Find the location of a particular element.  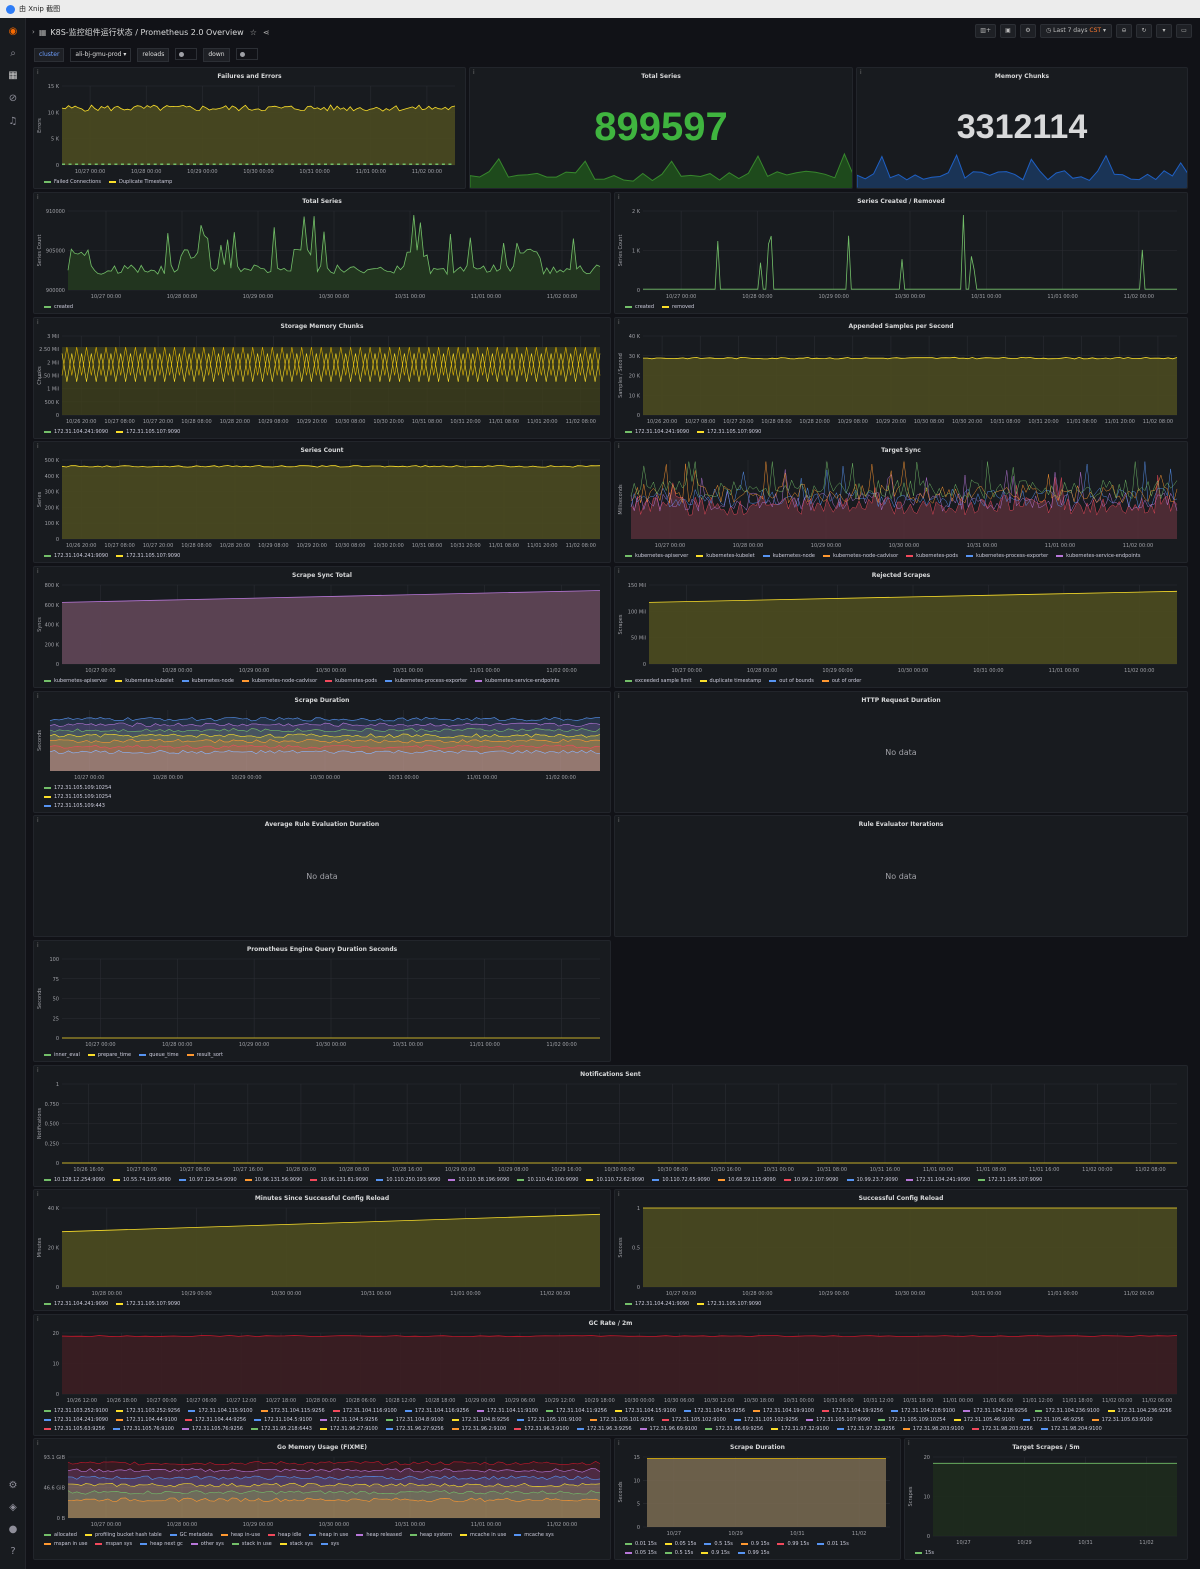

legend-item: prepare_time is located at coordinates (109, 1055).